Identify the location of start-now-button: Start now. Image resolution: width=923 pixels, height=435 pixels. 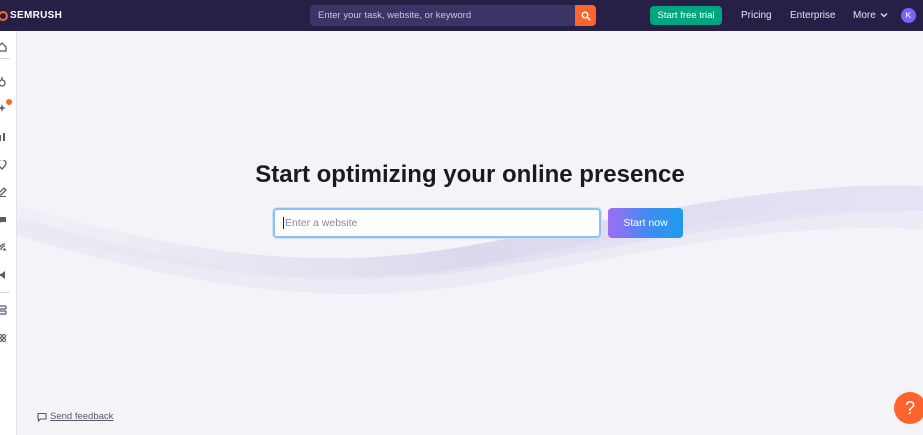
(645, 223).